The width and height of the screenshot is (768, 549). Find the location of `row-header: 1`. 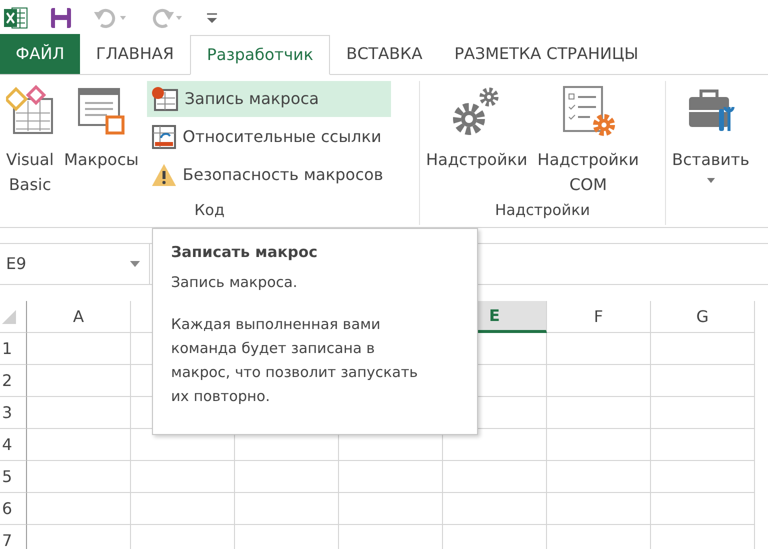

row-header: 1 is located at coordinates (13, 349).